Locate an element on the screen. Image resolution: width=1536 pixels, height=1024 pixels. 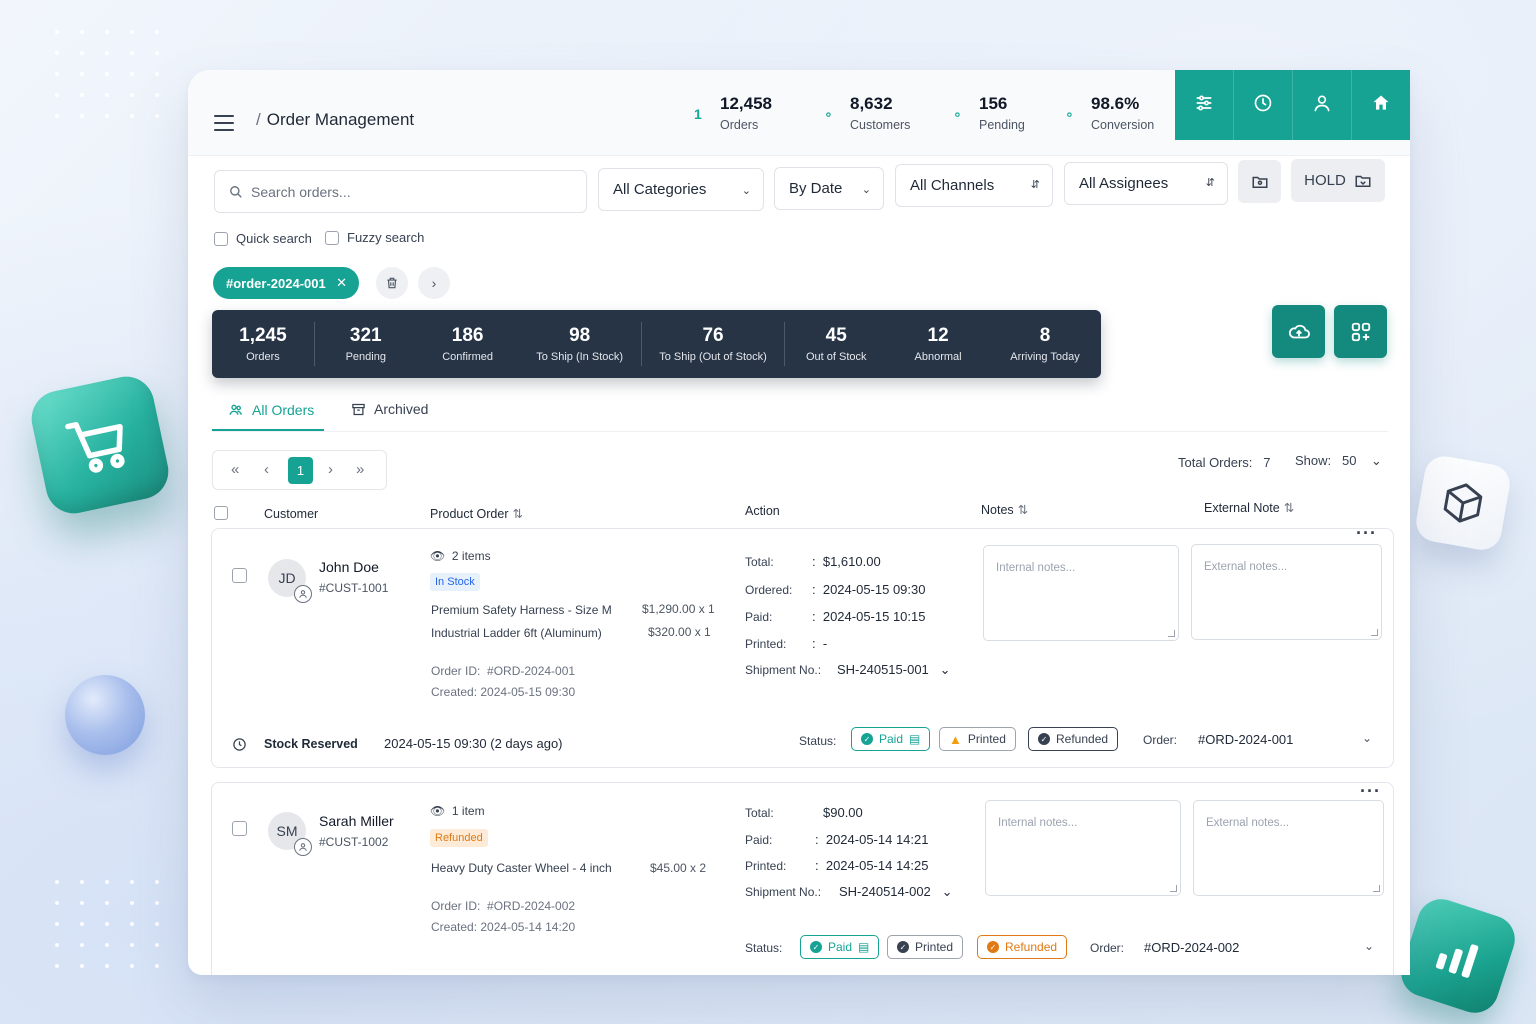
status-printed-badge: ▲ Printed is located at coordinates (977, 739).